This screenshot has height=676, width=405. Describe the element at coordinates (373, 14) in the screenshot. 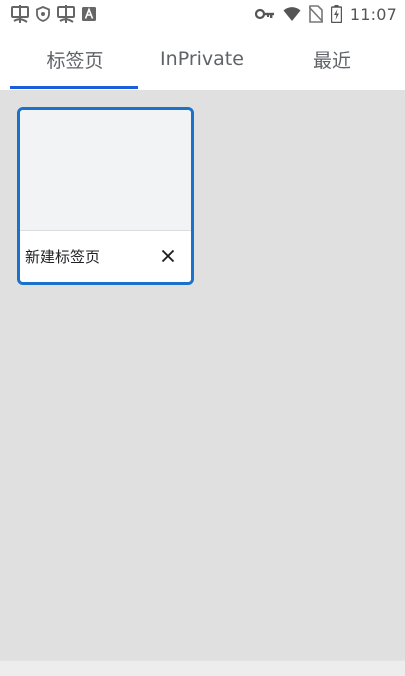

I see `clock: 11:07` at that location.